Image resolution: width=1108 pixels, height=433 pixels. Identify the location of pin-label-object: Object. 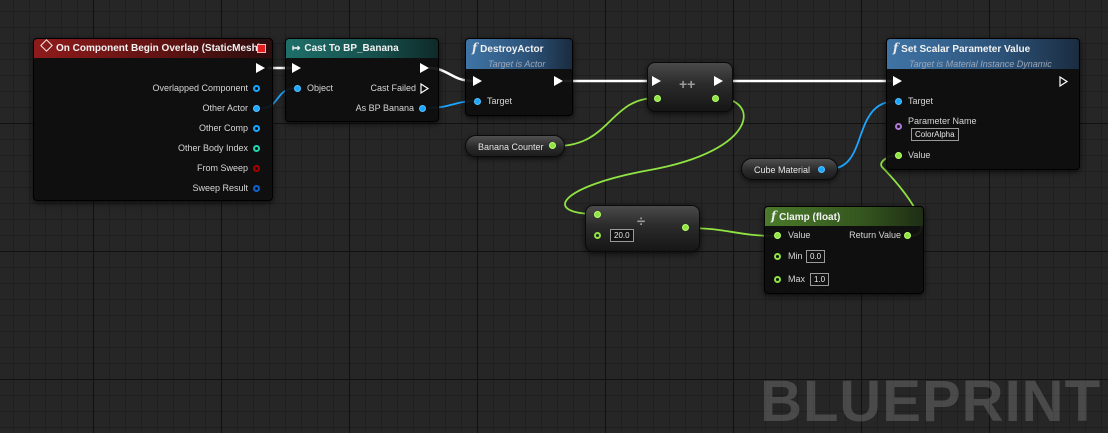
(320, 88).